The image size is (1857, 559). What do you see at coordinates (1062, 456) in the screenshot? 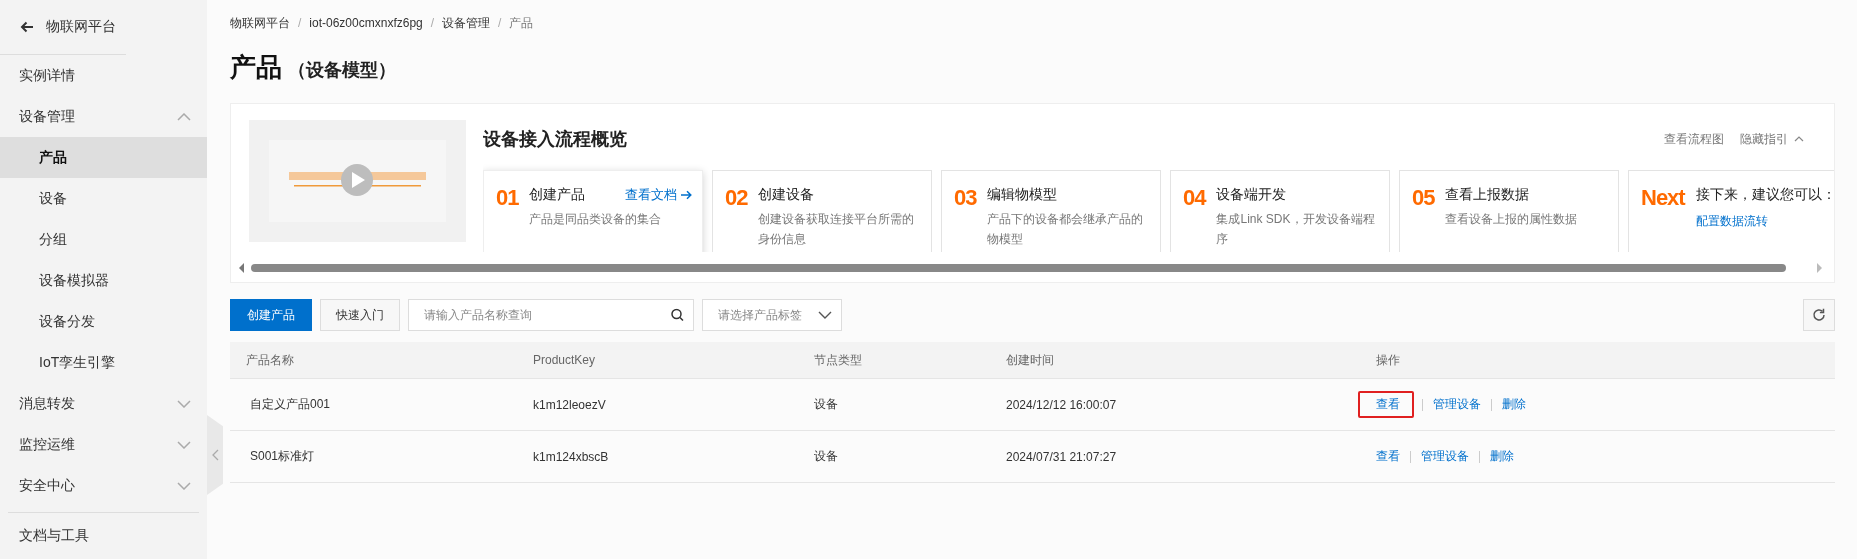
I see `table-cell-text: 2024/07/31 21:07:27` at bounding box center [1062, 456].